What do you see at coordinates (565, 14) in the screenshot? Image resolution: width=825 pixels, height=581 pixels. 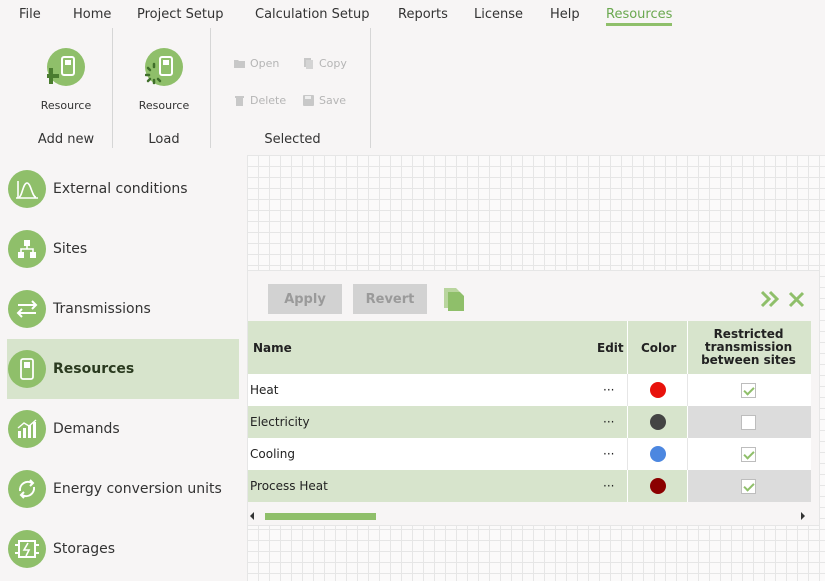 I see `menu-help: Help` at bounding box center [565, 14].